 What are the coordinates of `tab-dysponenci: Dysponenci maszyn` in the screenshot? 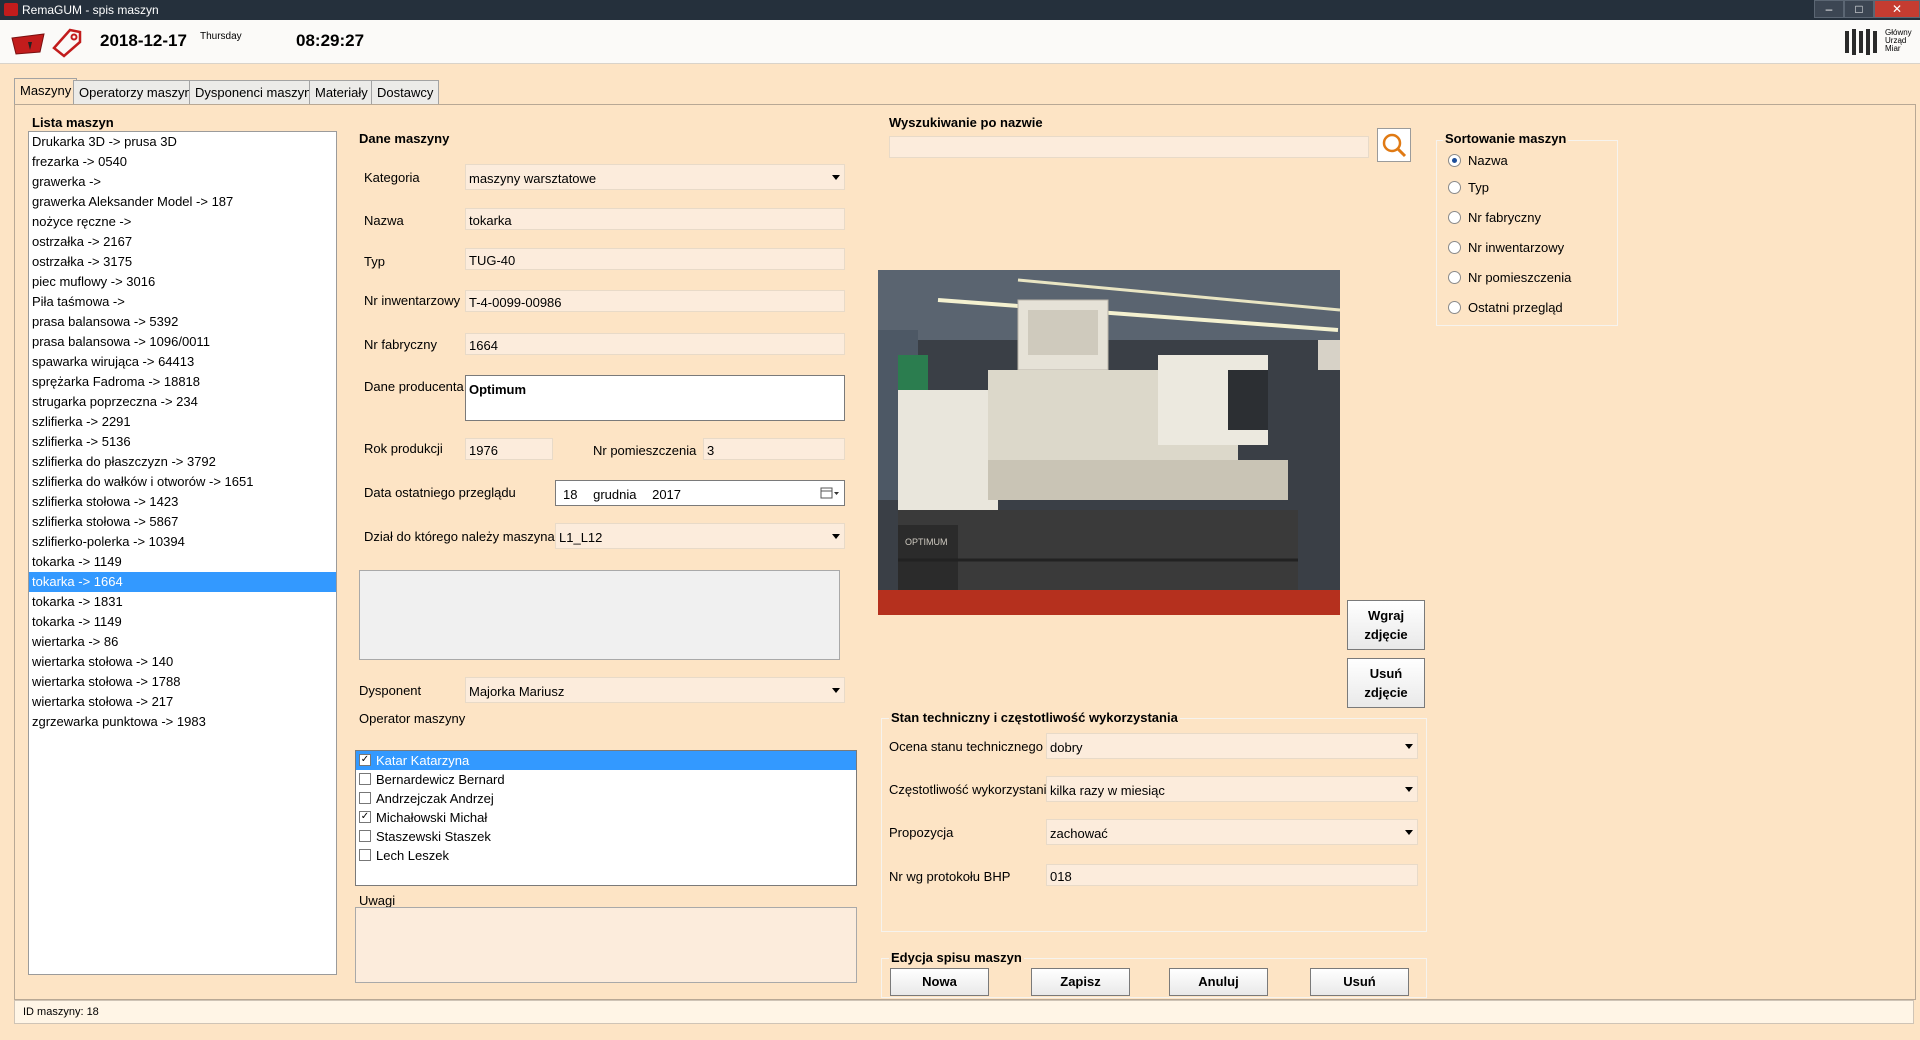 It's located at (253, 92).